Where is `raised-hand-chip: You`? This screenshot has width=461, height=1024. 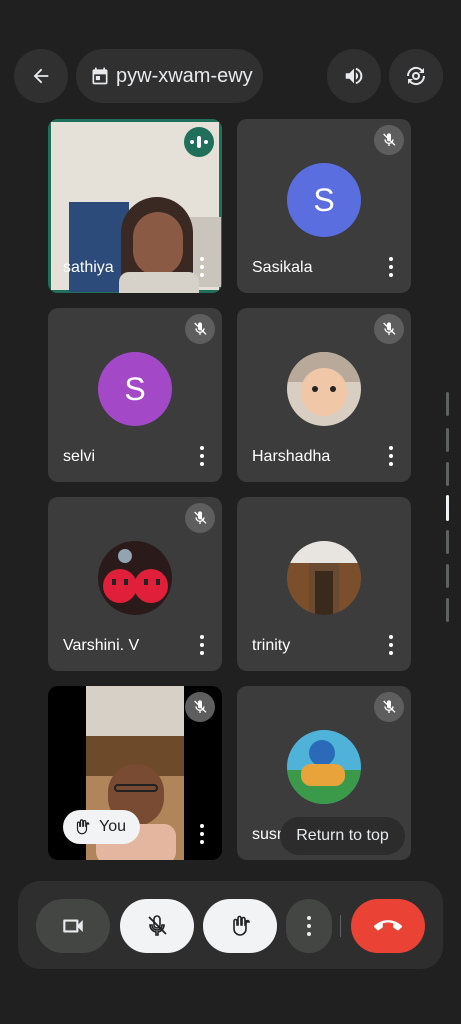 raised-hand-chip: You is located at coordinates (101, 827).